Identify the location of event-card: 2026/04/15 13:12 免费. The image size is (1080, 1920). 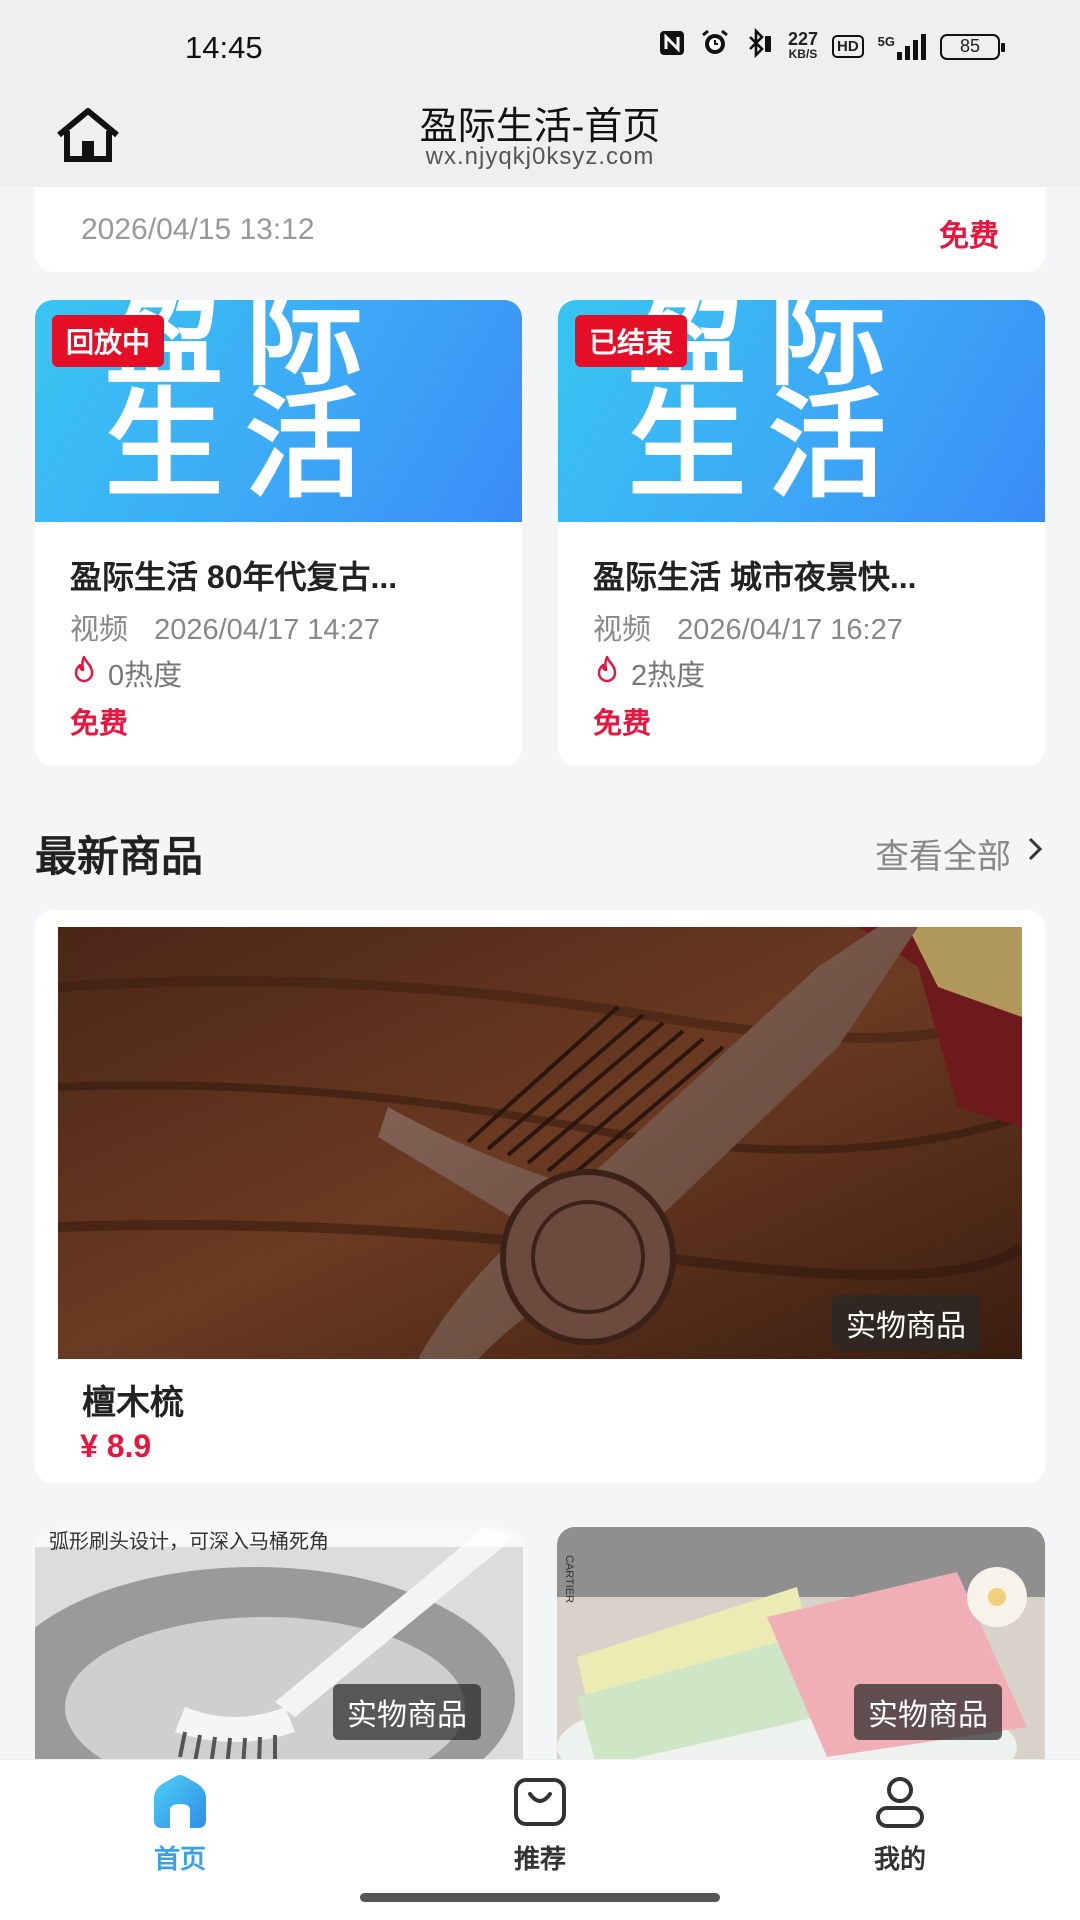
(540, 229).